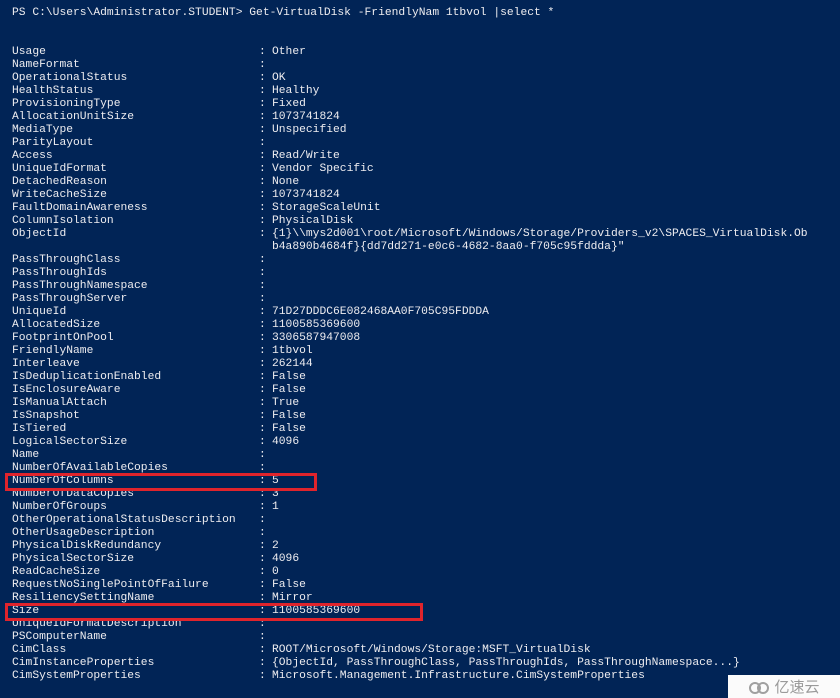  What do you see at coordinates (426, 325) in the screenshot?
I see `property-row-allocatedsize: AllocatedSize:1100585369600` at bounding box center [426, 325].